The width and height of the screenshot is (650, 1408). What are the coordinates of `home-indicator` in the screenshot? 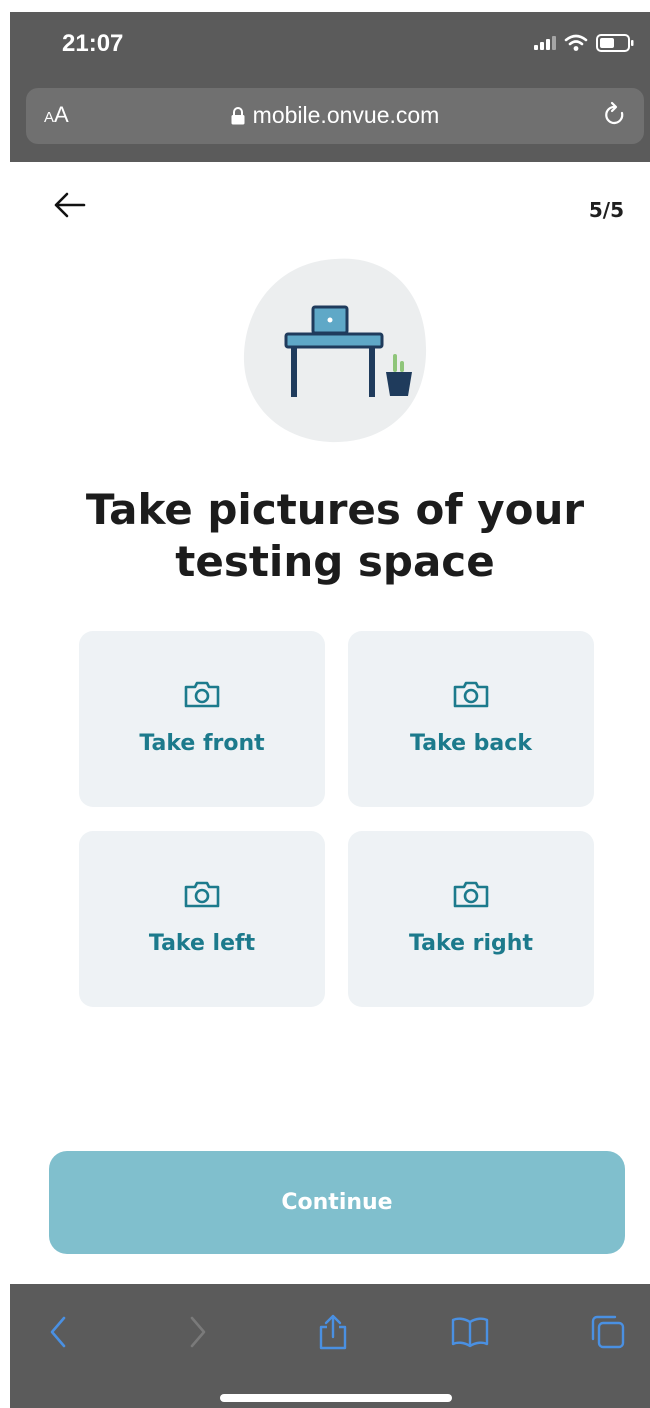 It's located at (336, 1398).